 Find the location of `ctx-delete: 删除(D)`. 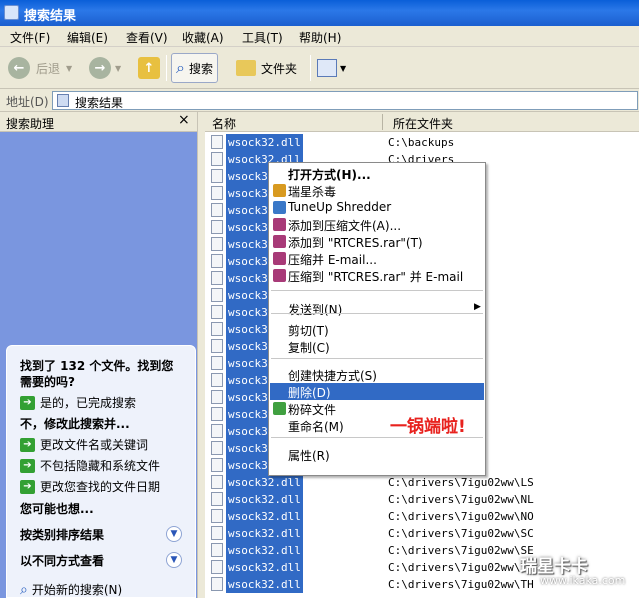

ctx-delete: 删除(D) is located at coordinates (377, 391).